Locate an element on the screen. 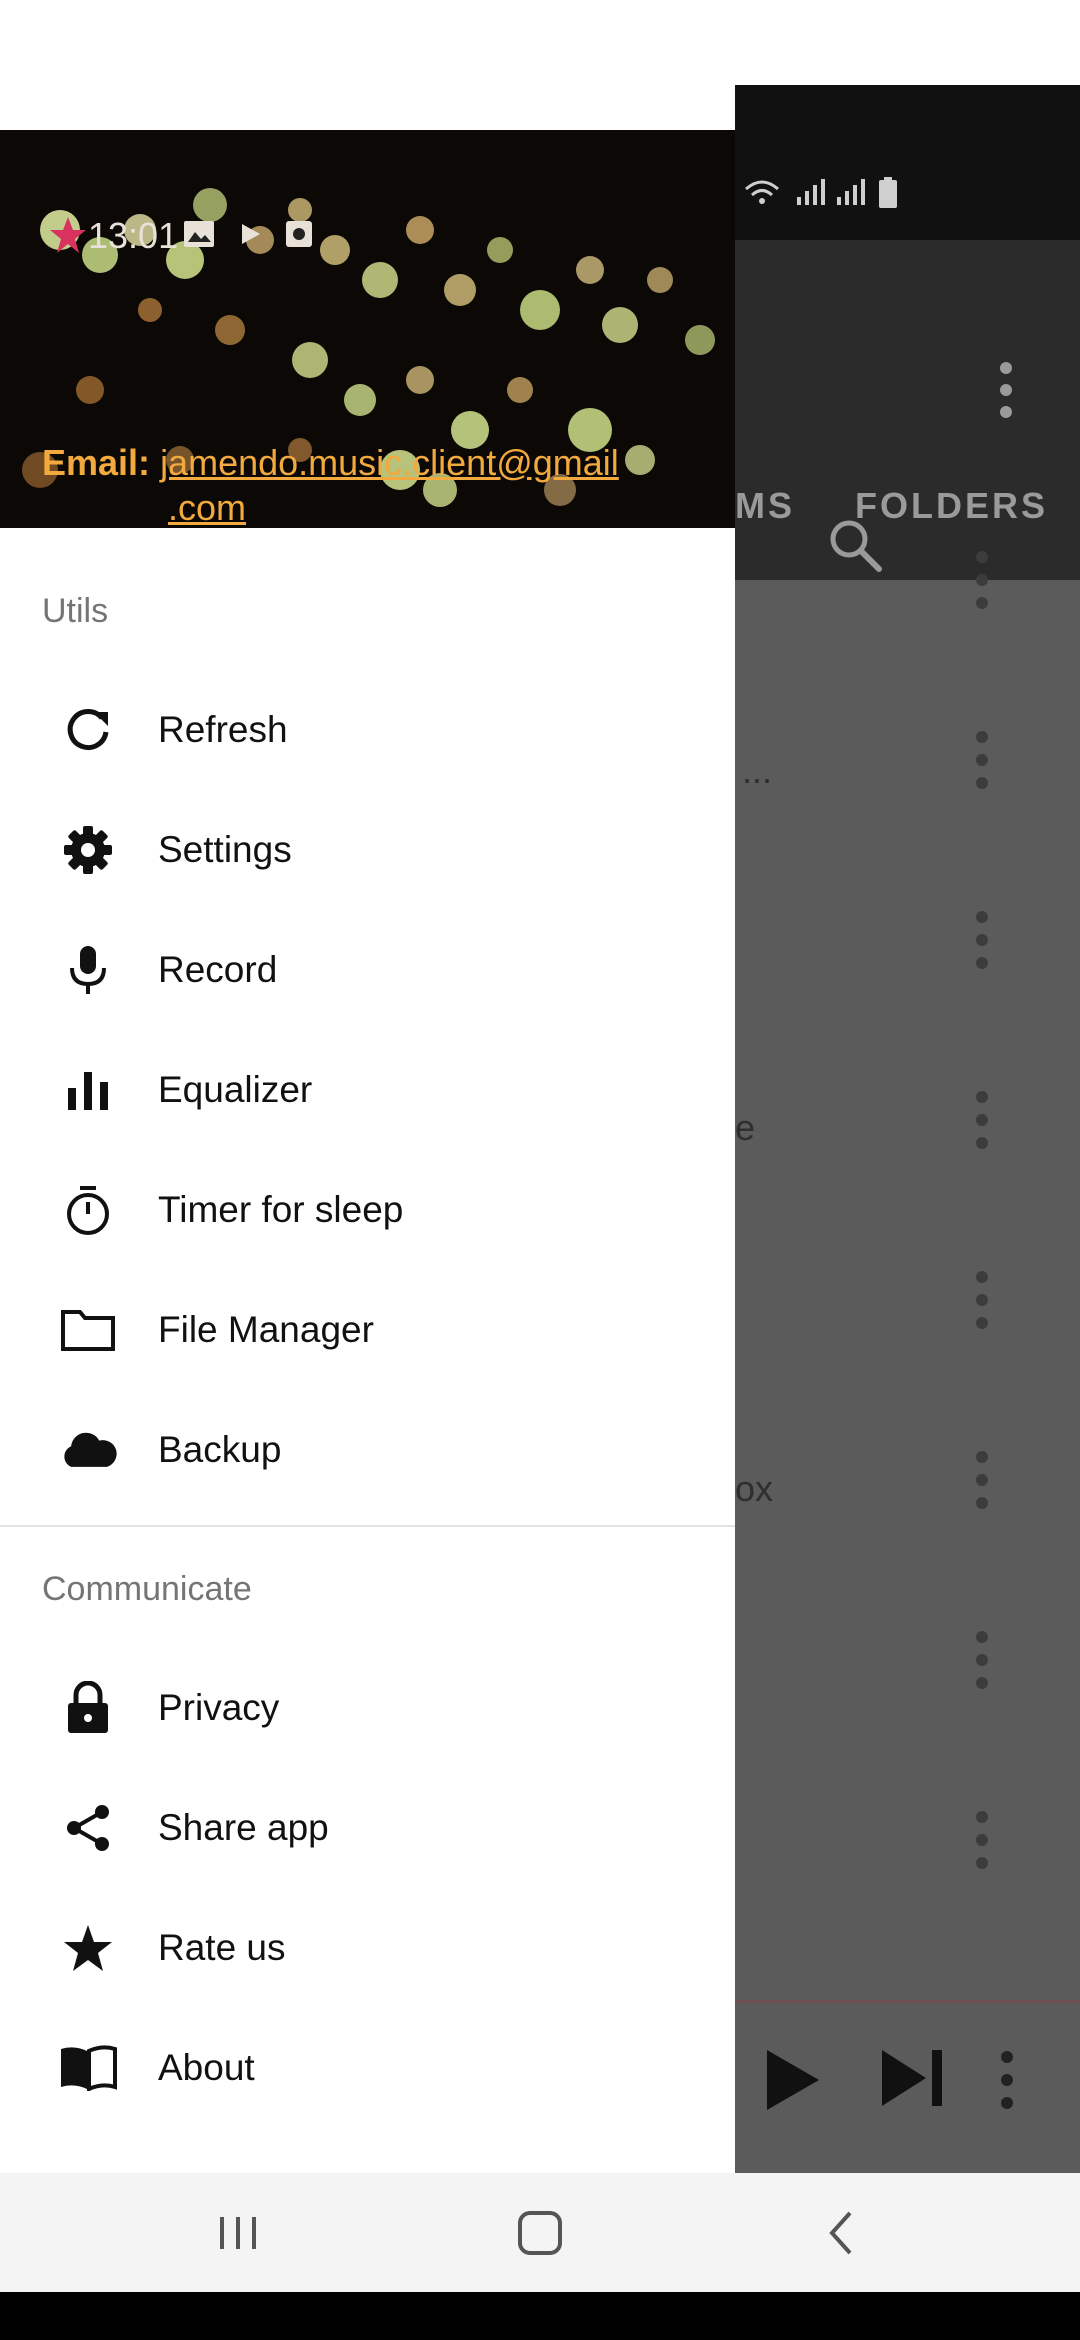  microphone-icon is located at coordinates (88, 970).